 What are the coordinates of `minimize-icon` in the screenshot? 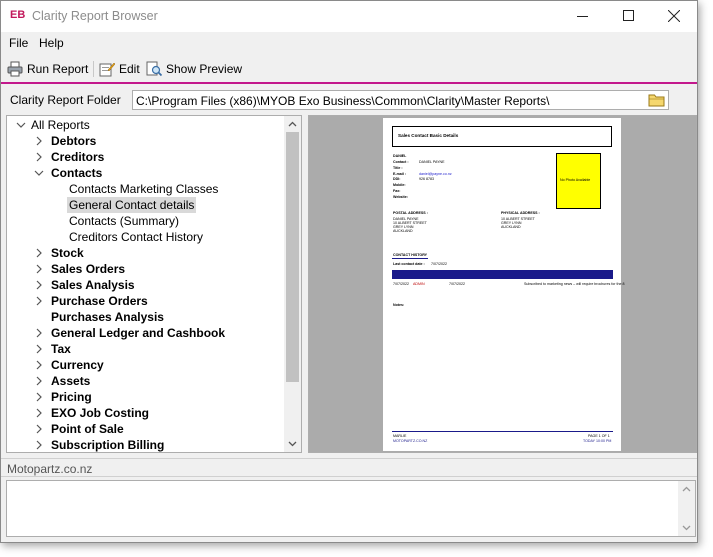 It's located at (582, 16).